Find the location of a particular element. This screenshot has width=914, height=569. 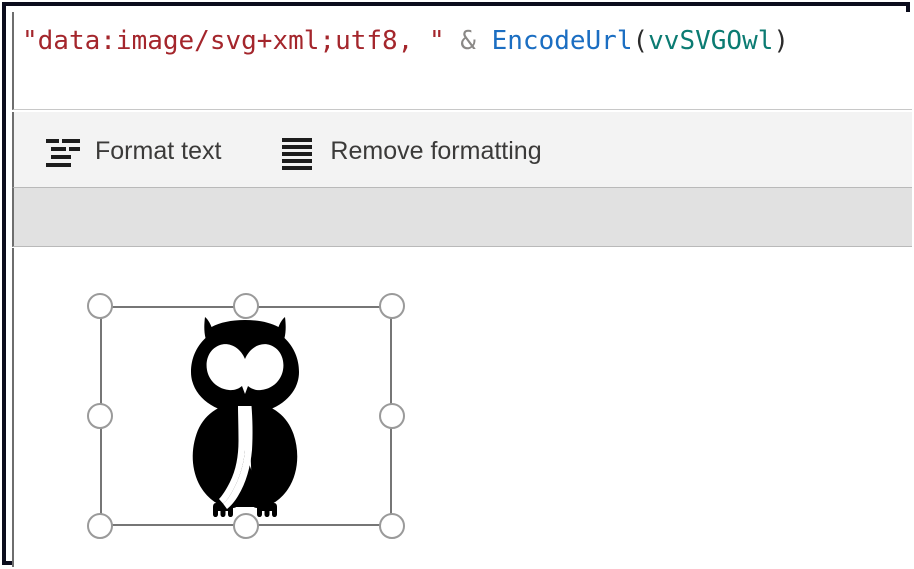

owl-svg-image is located at coordinates (245, 418).